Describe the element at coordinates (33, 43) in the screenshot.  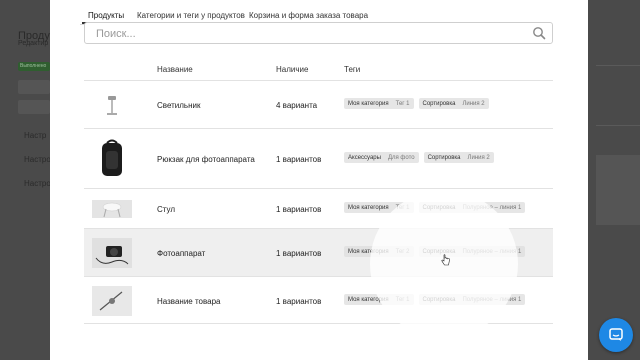
I see `background-page-subtitle: Редактир` at that location.